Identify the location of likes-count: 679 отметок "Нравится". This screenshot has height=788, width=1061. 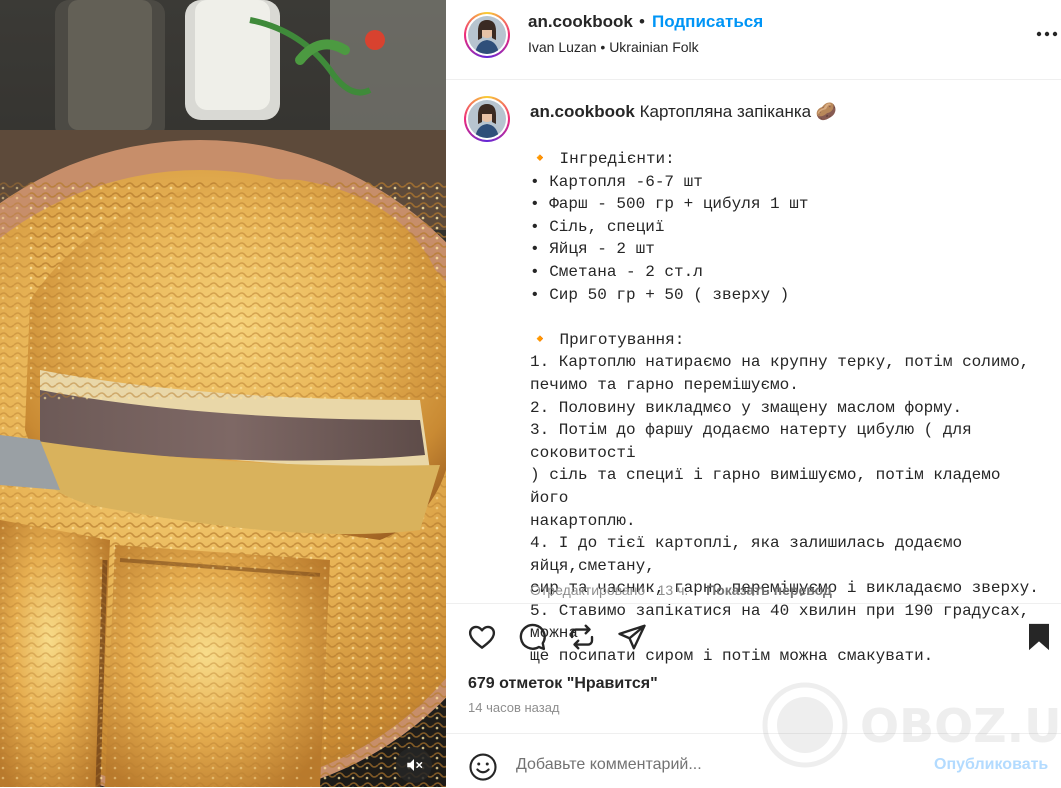
(563, 684).